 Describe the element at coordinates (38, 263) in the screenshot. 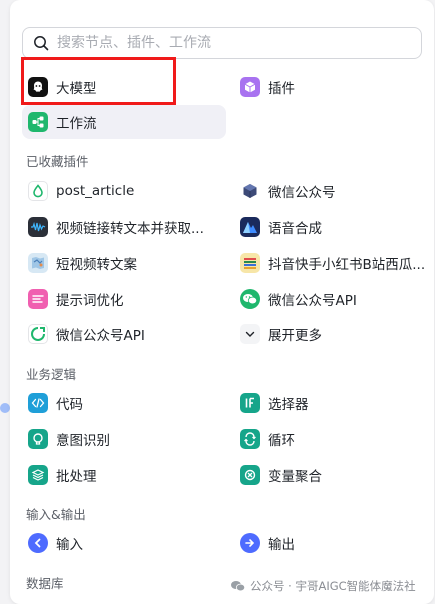

I see `map-icon` at that location.